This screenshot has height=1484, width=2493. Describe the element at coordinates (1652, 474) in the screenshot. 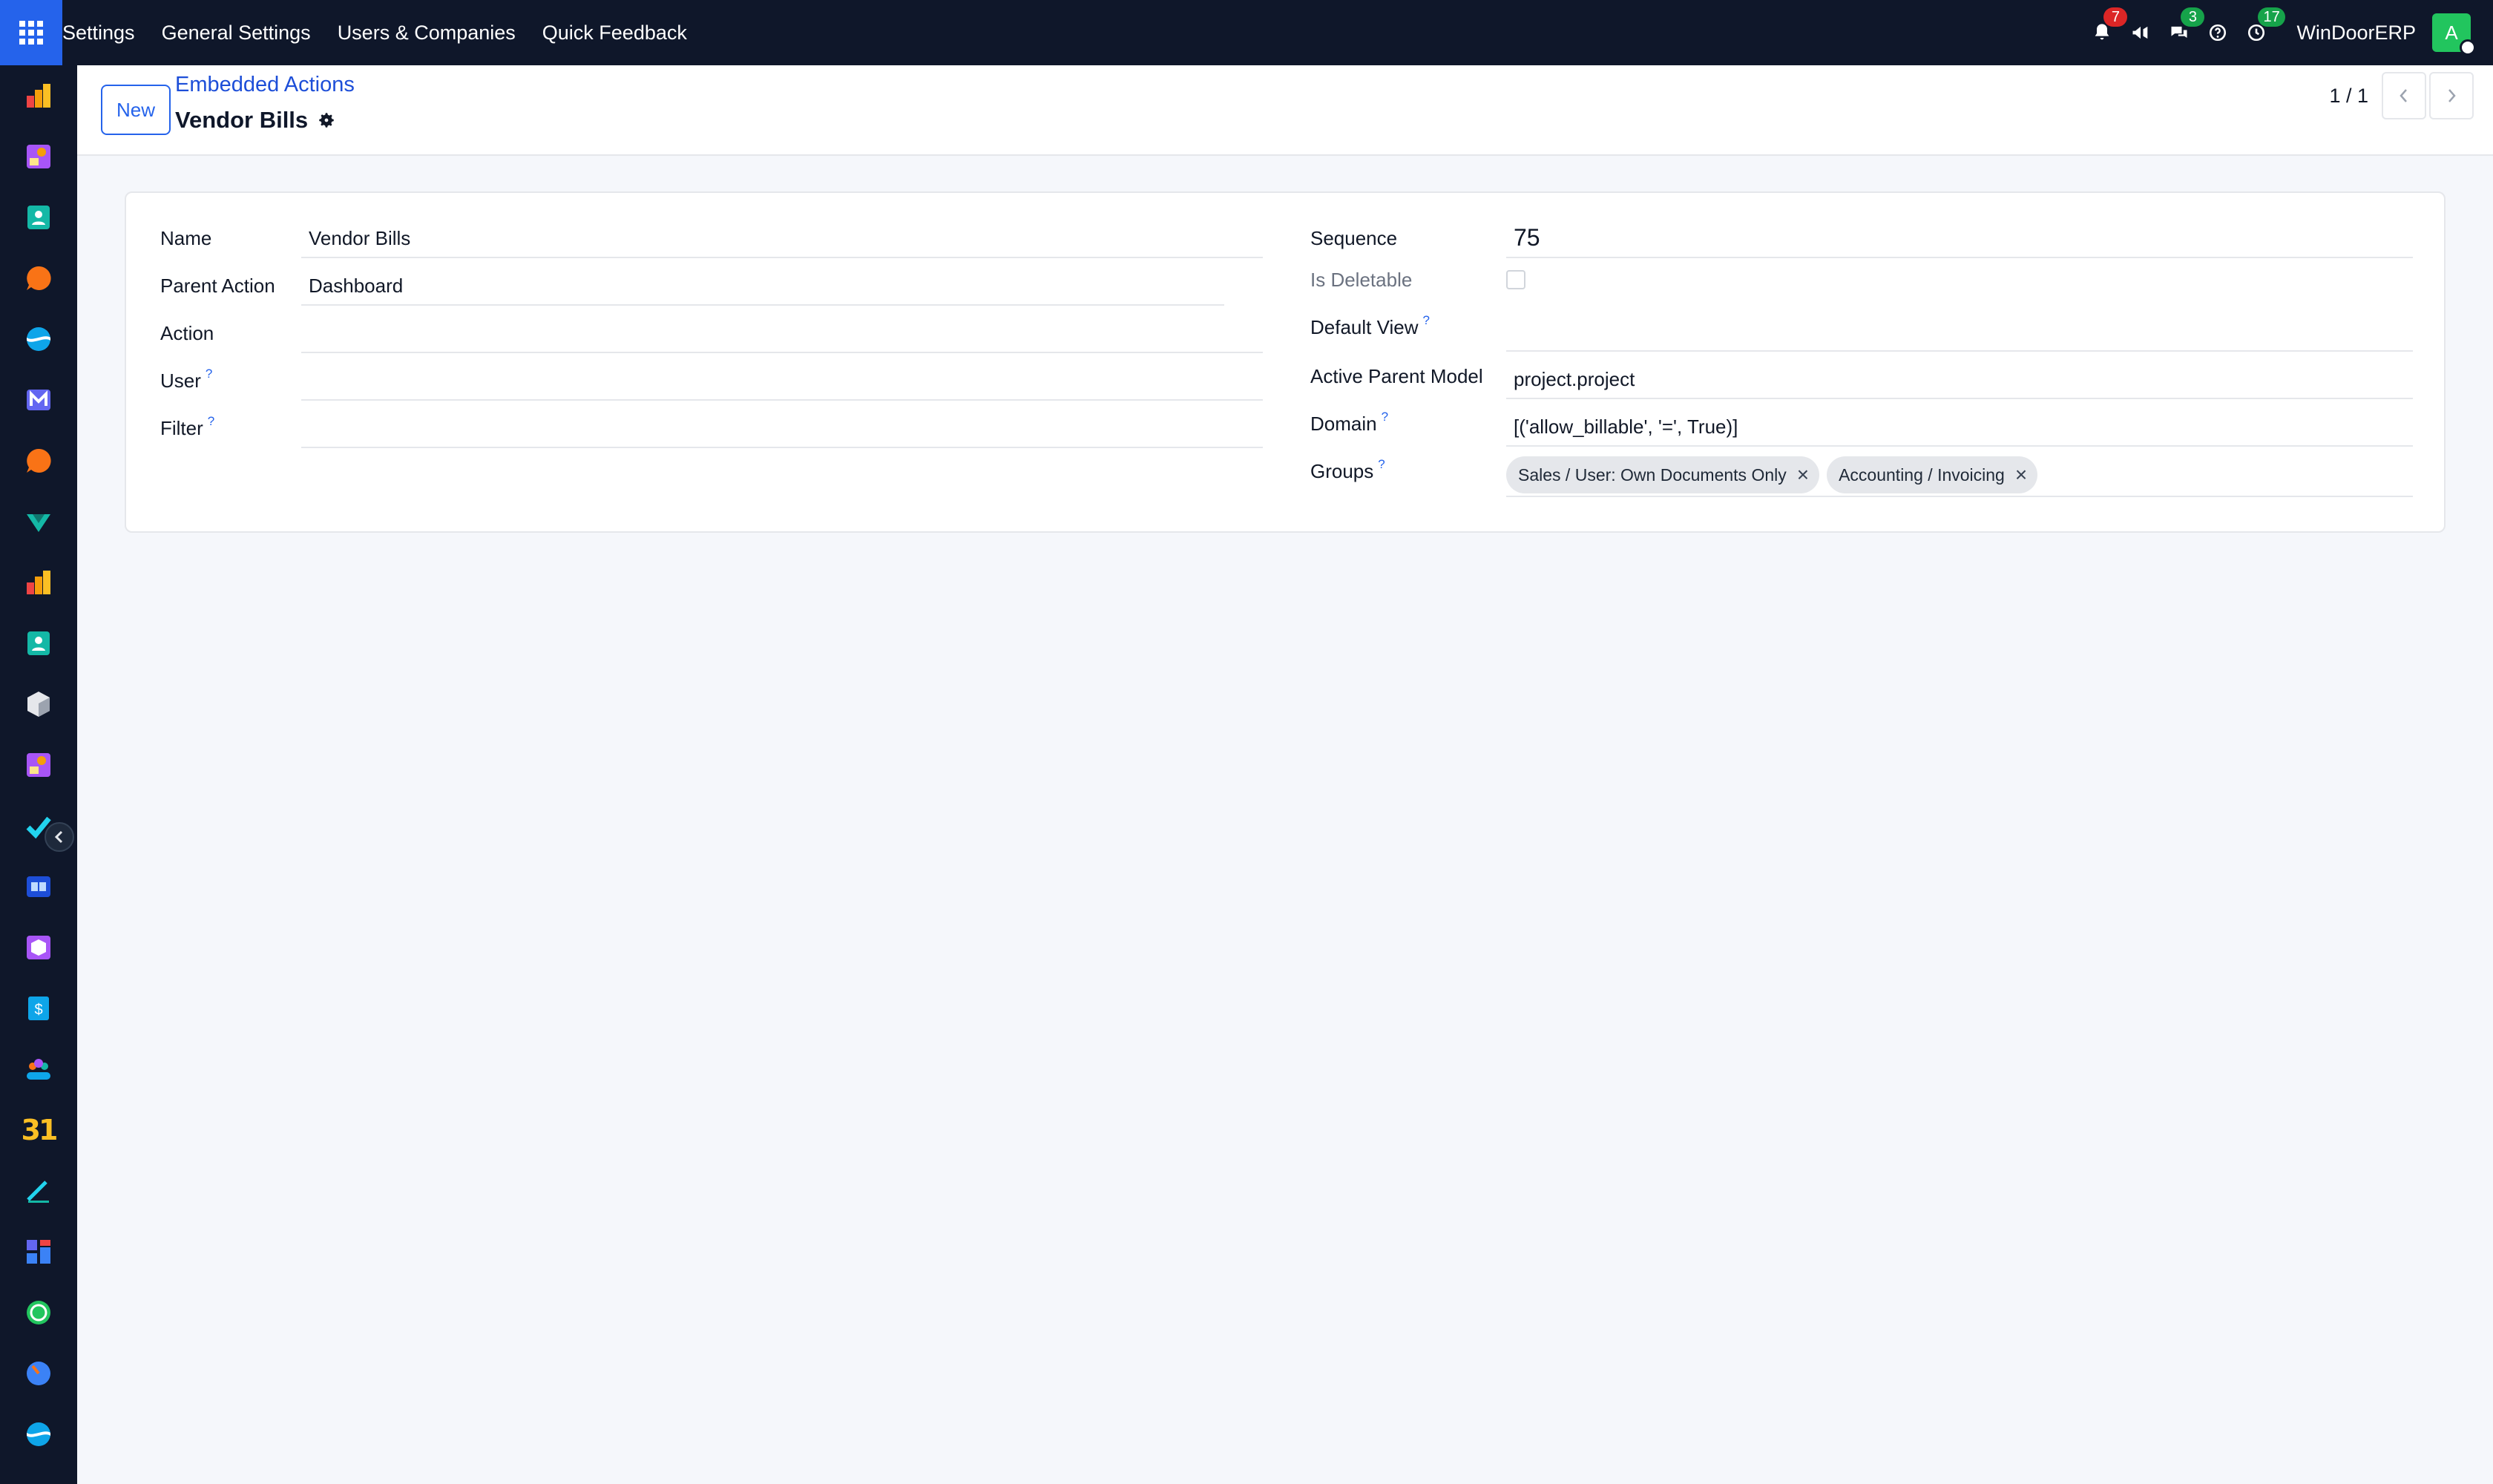

I see `group-tag-label: Sales / User: Own Documents Only` at that location.